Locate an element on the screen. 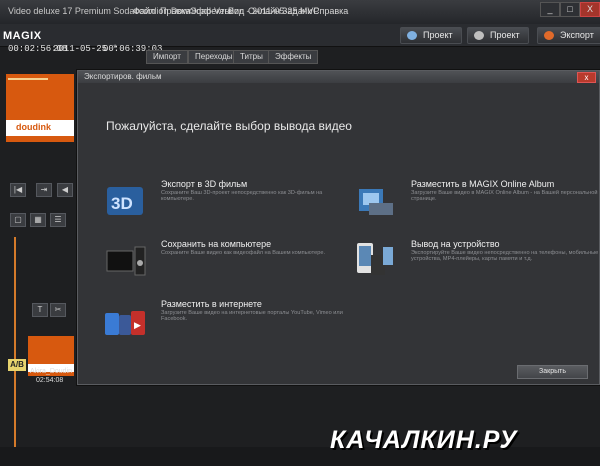  export-button-label: Экспорт is located at coordinates (577, 35).